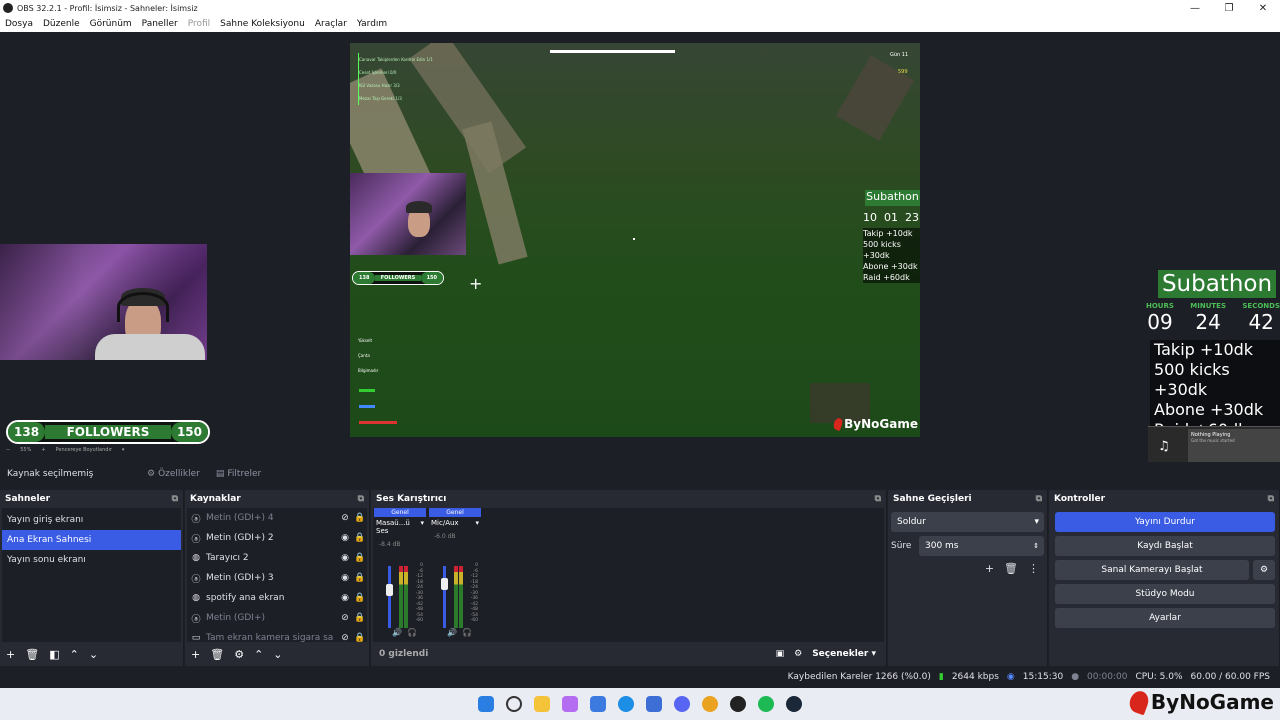 Image resolution: width=1280 pixels, height=720 pixels. Describe the element at coordinates (456, 597) in the screenshot. I see `level-meter` at that location.